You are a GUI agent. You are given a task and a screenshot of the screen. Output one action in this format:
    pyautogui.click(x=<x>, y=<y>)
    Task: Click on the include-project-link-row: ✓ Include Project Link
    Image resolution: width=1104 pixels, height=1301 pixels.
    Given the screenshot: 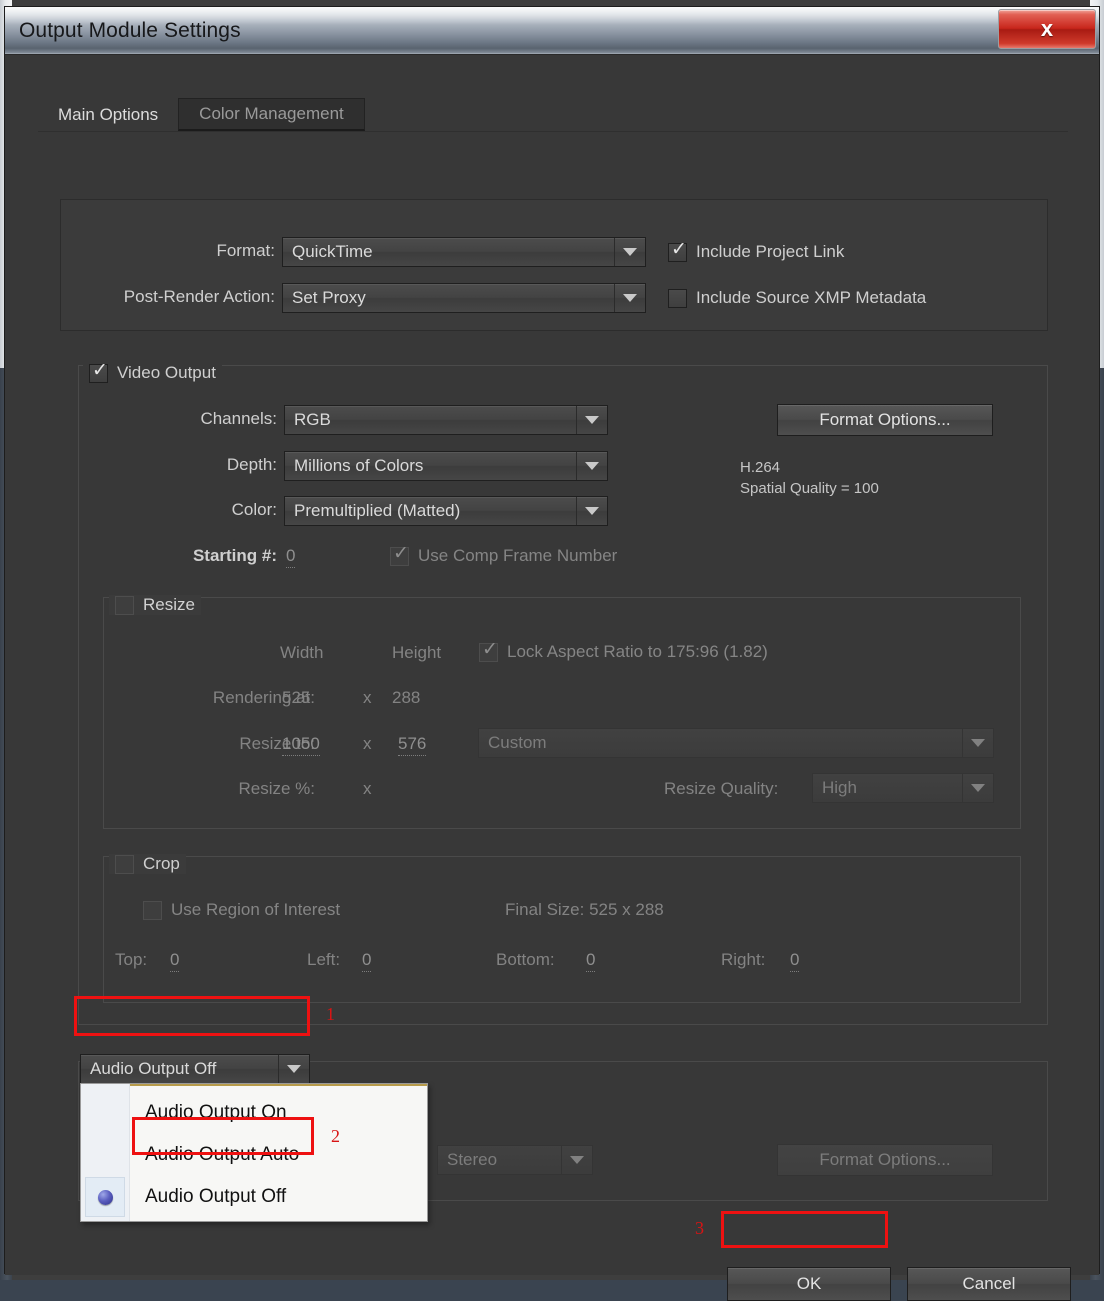 What is the action you would take?
    pyautogui.click(x=756, y=250)
    